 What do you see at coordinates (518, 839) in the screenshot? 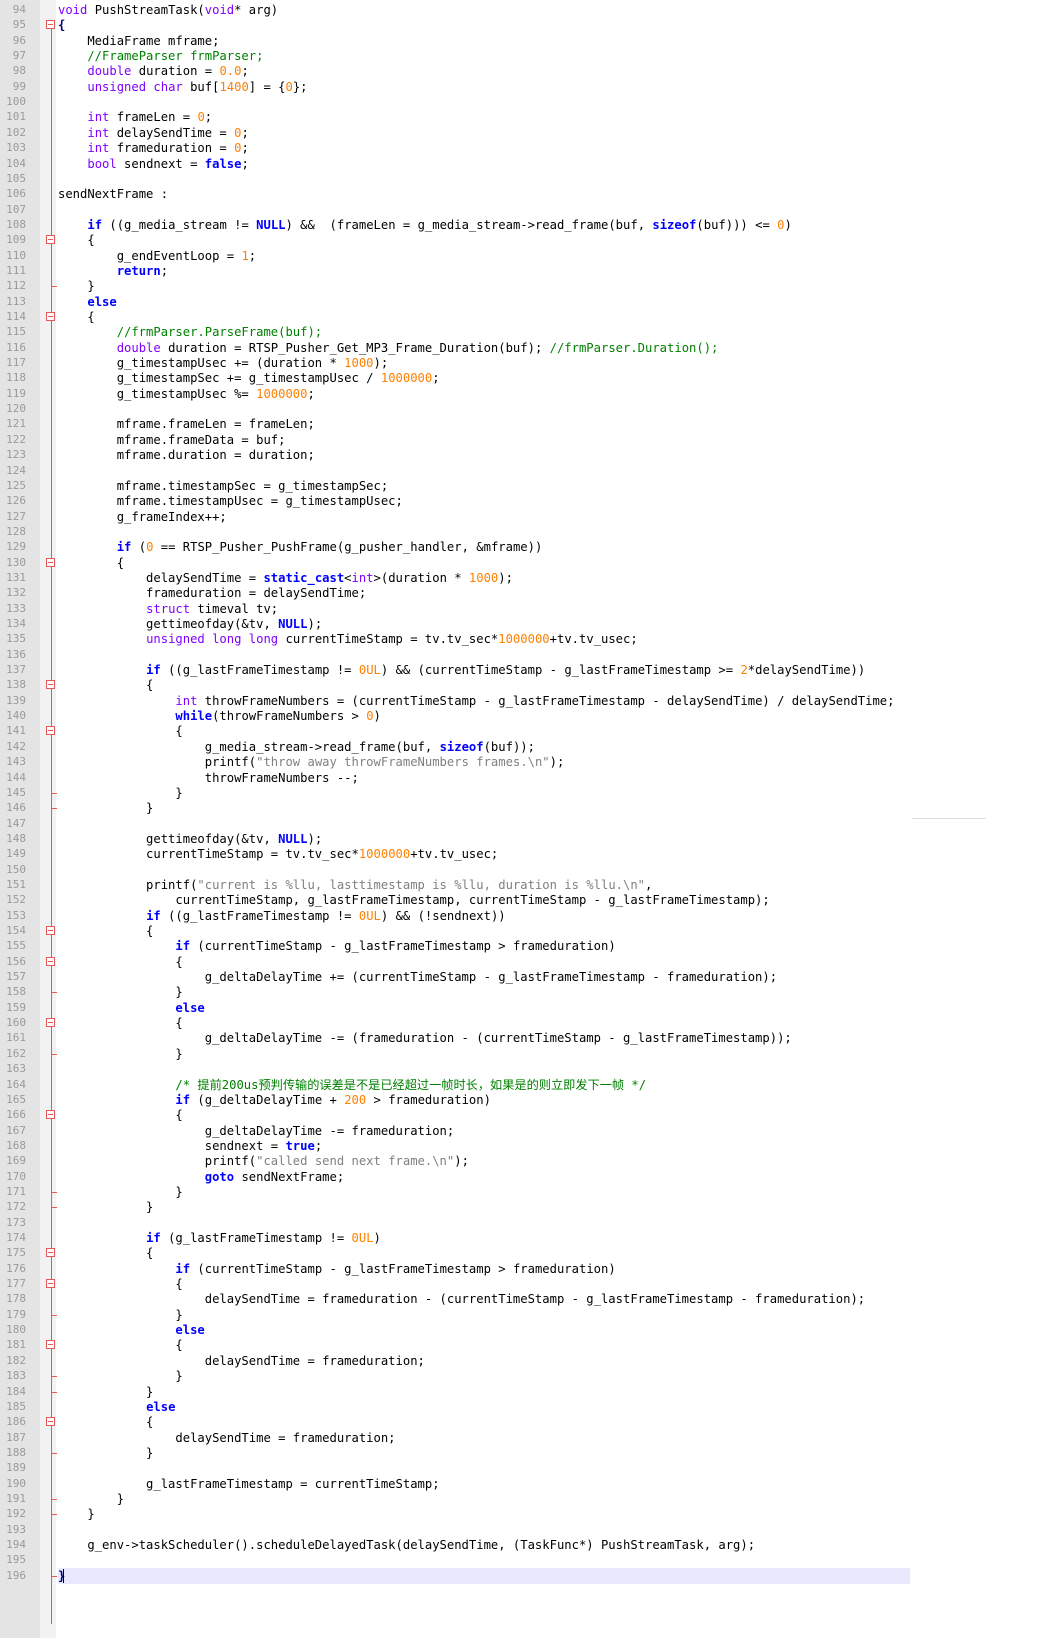
I see `code-line: 148 gettimeofday(&tv, NULL);` at bounding box center [518, 839].